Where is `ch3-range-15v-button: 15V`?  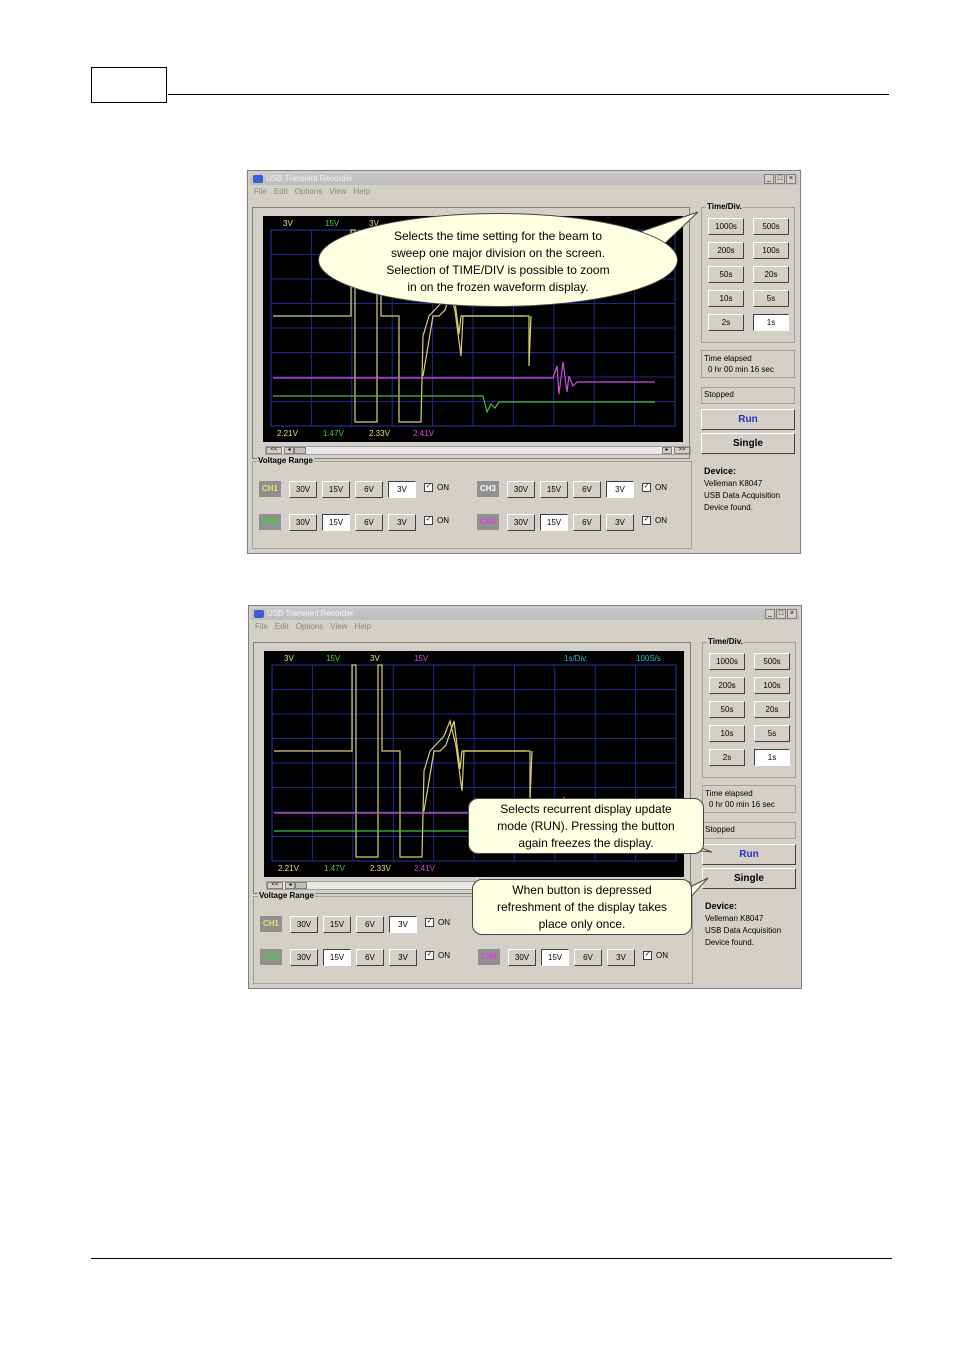 ch3-range-15v-button: 15V is located at coordinates (554, 489).